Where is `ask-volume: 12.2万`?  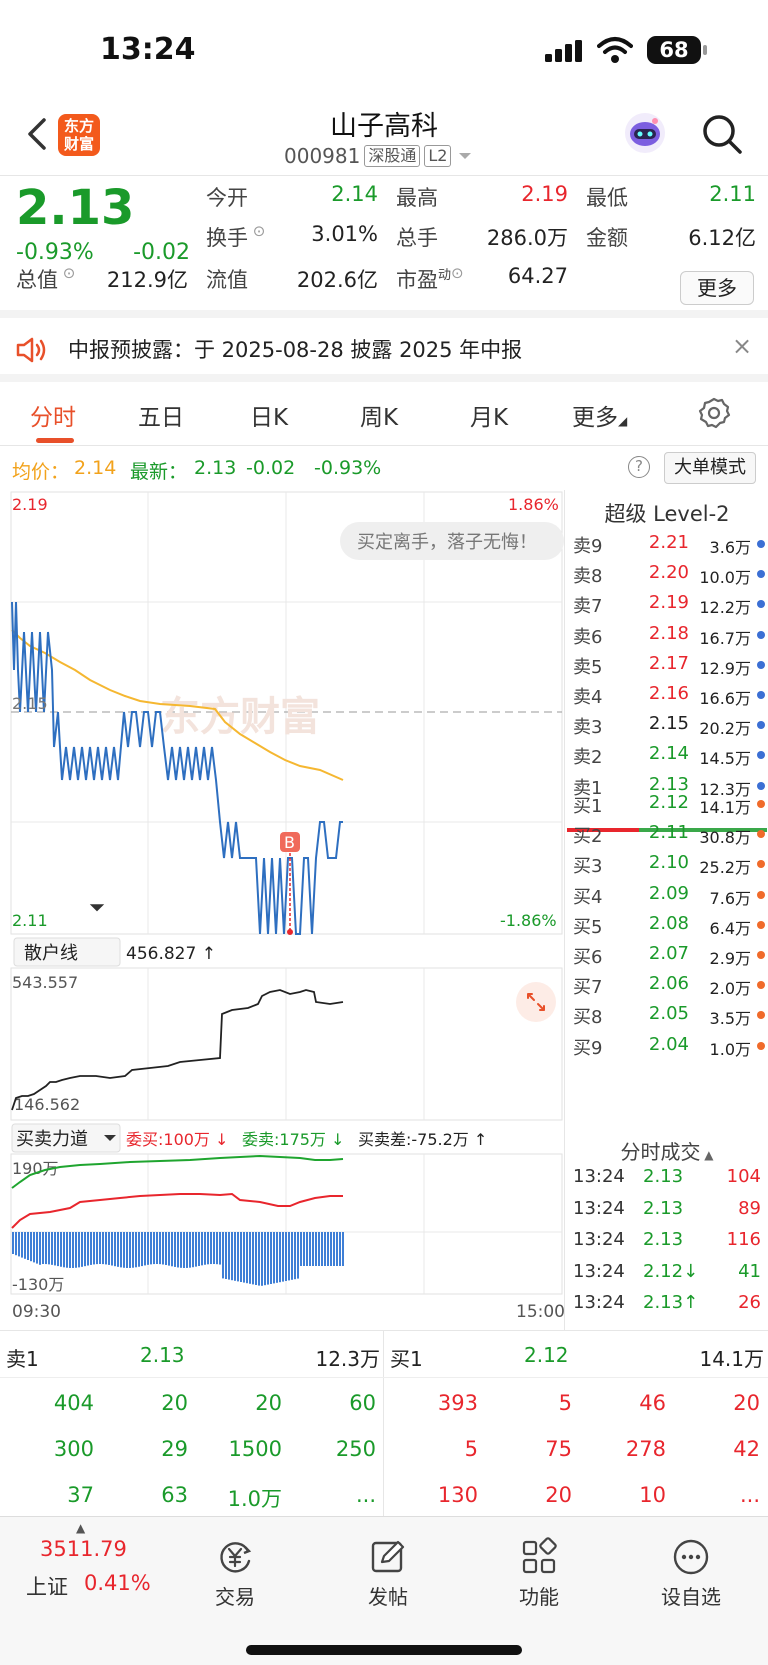
ask-volume: 12.2万 is located at coordinates (725, 608).